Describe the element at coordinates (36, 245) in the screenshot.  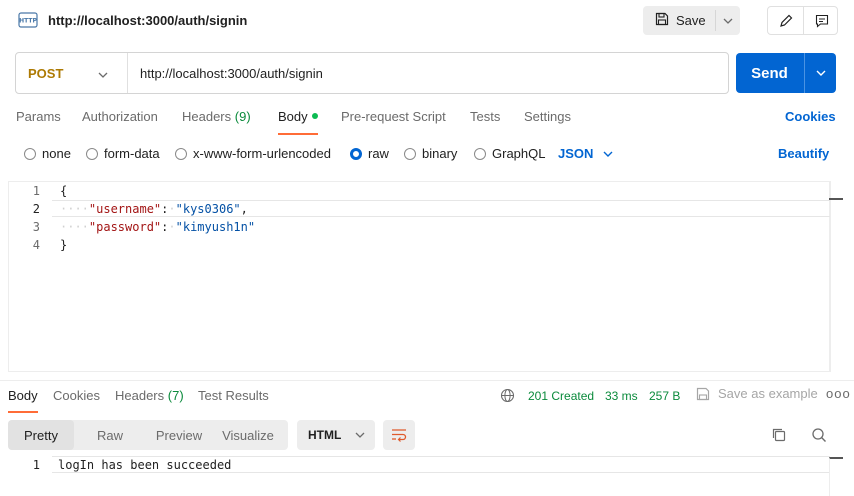
I see `line-number: 4` at that location.